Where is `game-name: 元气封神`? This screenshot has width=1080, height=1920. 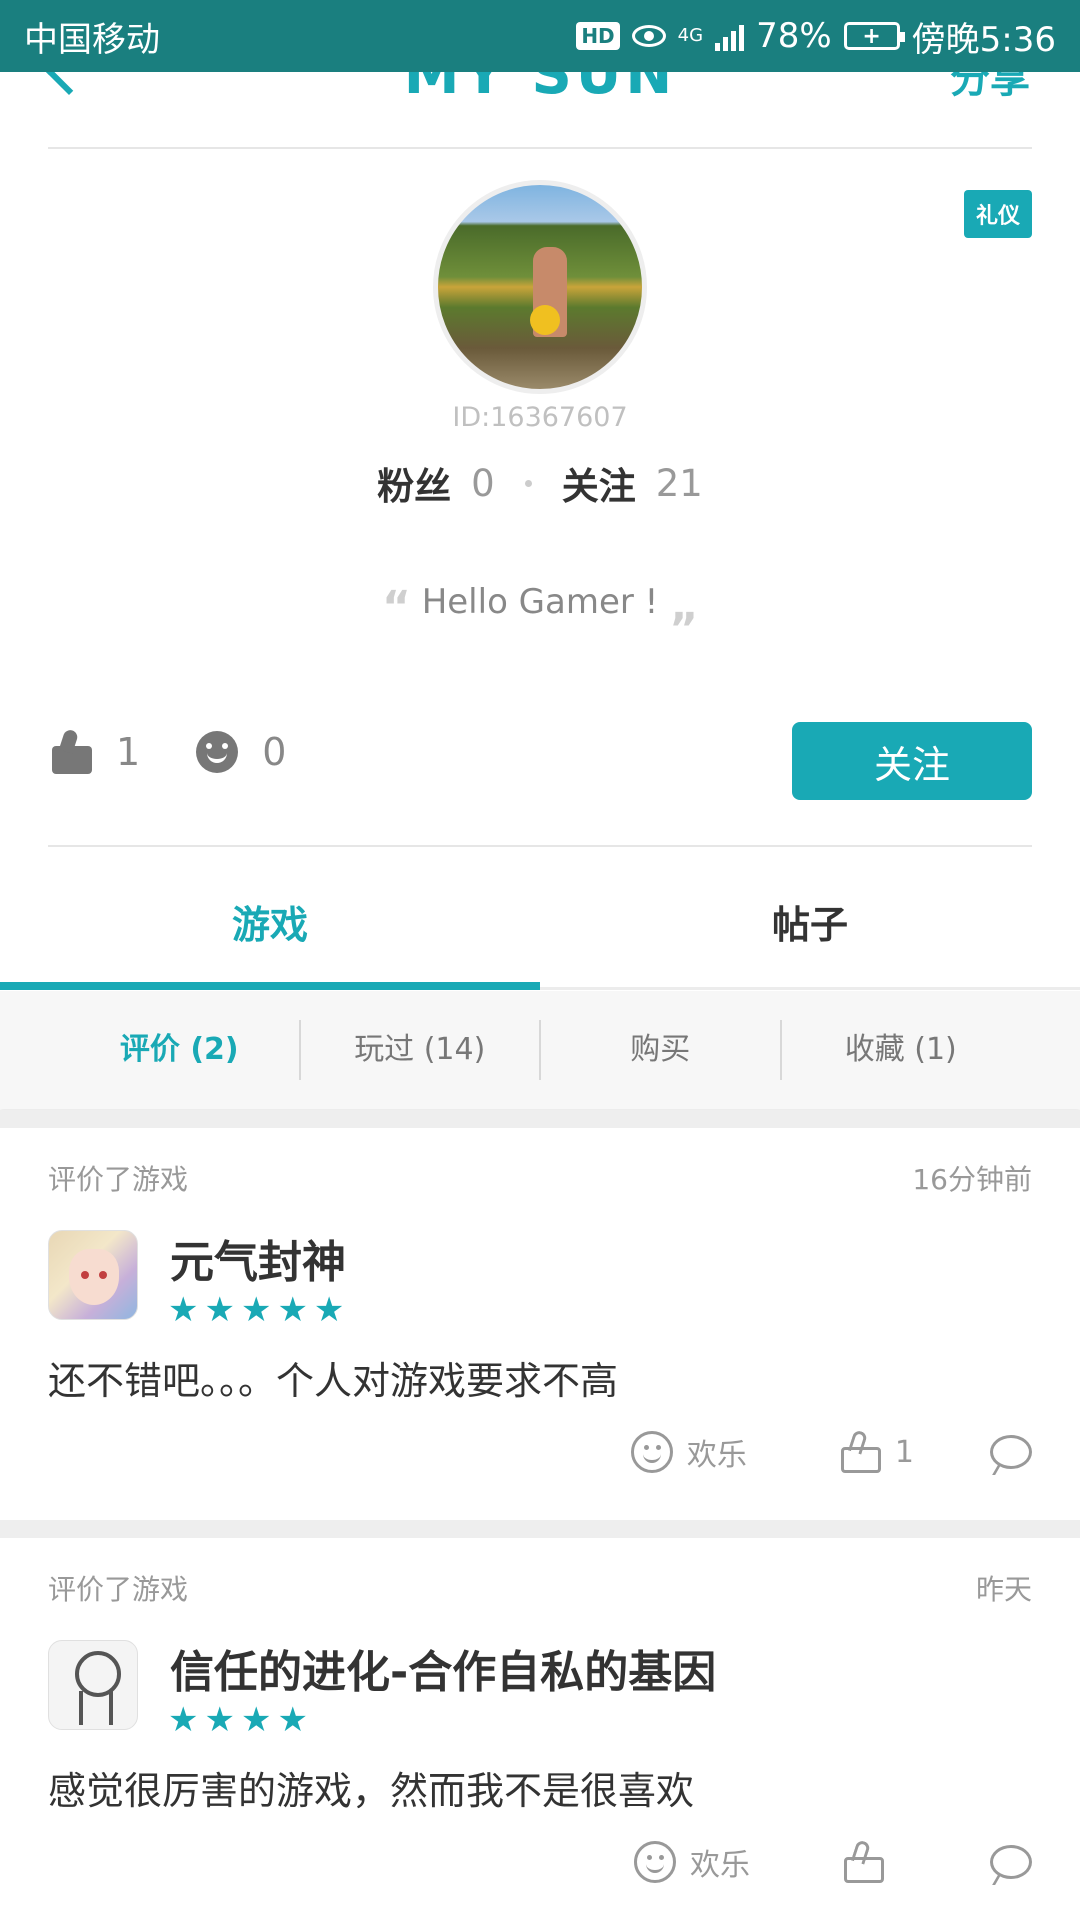 game-name: 元气封神 is located at coordinates (258, 1258).